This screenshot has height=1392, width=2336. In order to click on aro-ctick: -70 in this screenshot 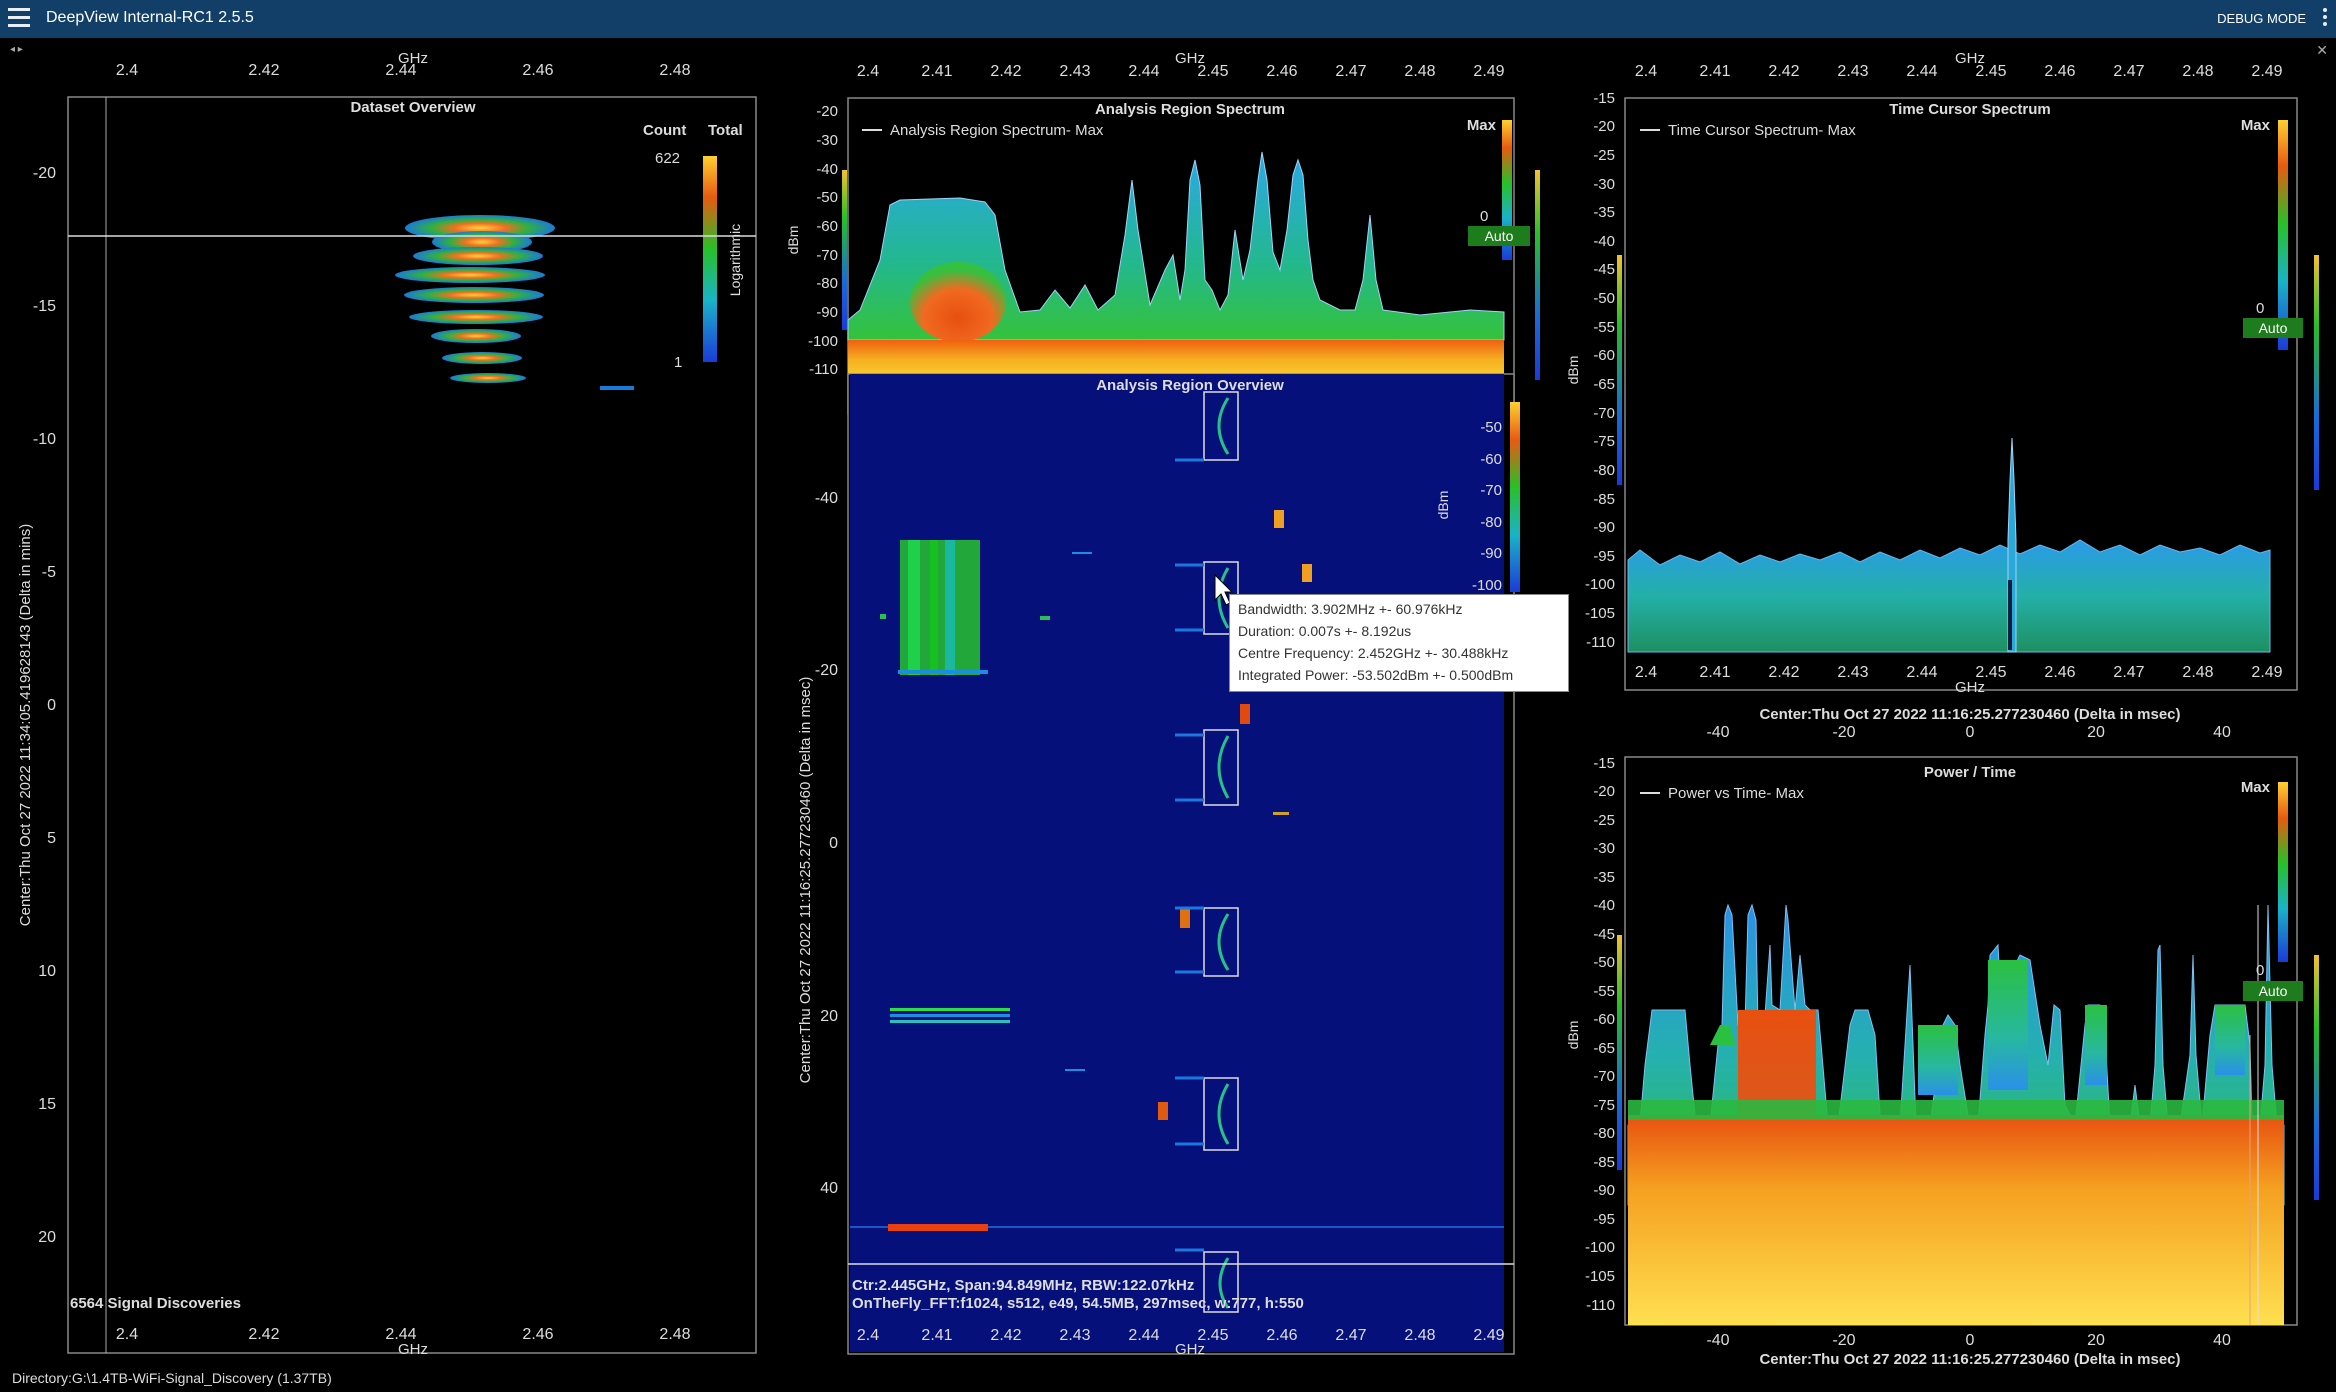, I will do `click(1491, 490)`.